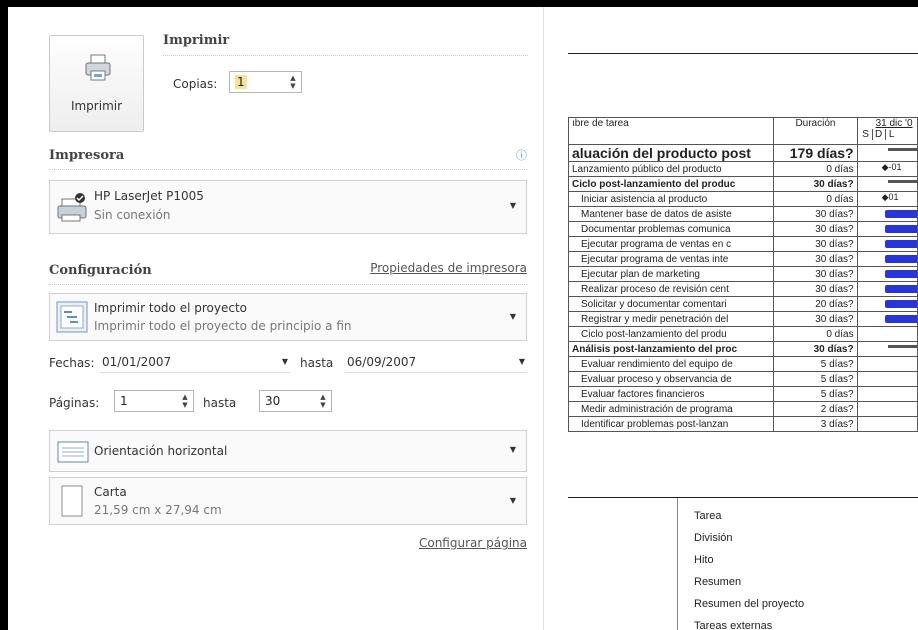  I want to click on timeline-day: S, so click(866, 134).